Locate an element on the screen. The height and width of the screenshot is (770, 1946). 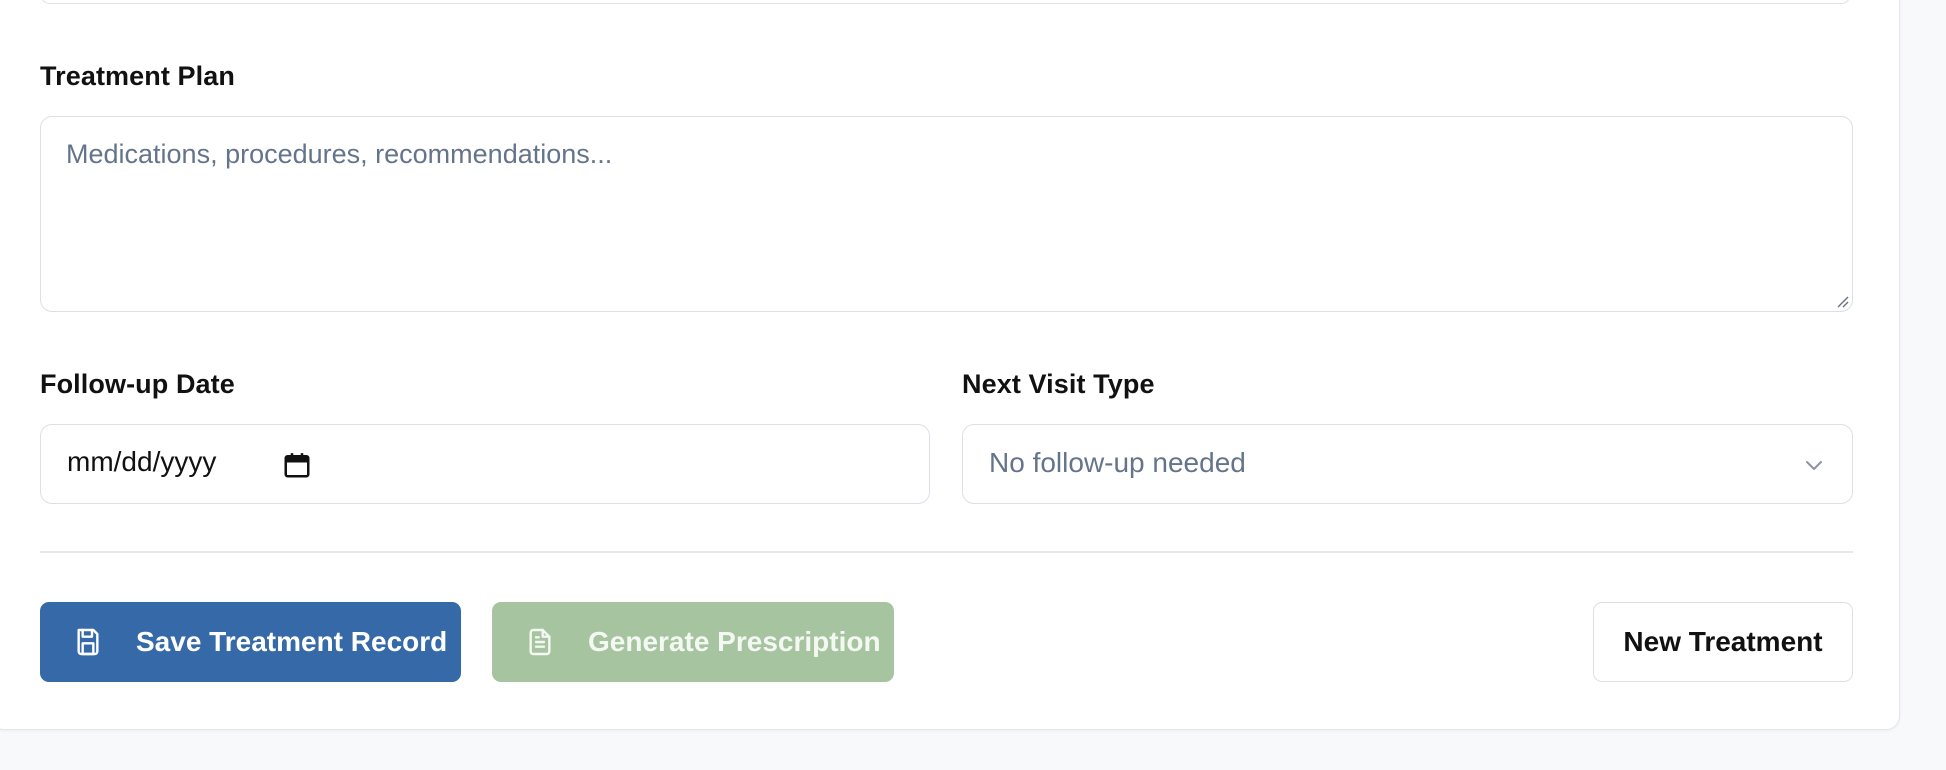
follow-up-date-value: mm/dd/yyyy is located at coordinates (142, 461).